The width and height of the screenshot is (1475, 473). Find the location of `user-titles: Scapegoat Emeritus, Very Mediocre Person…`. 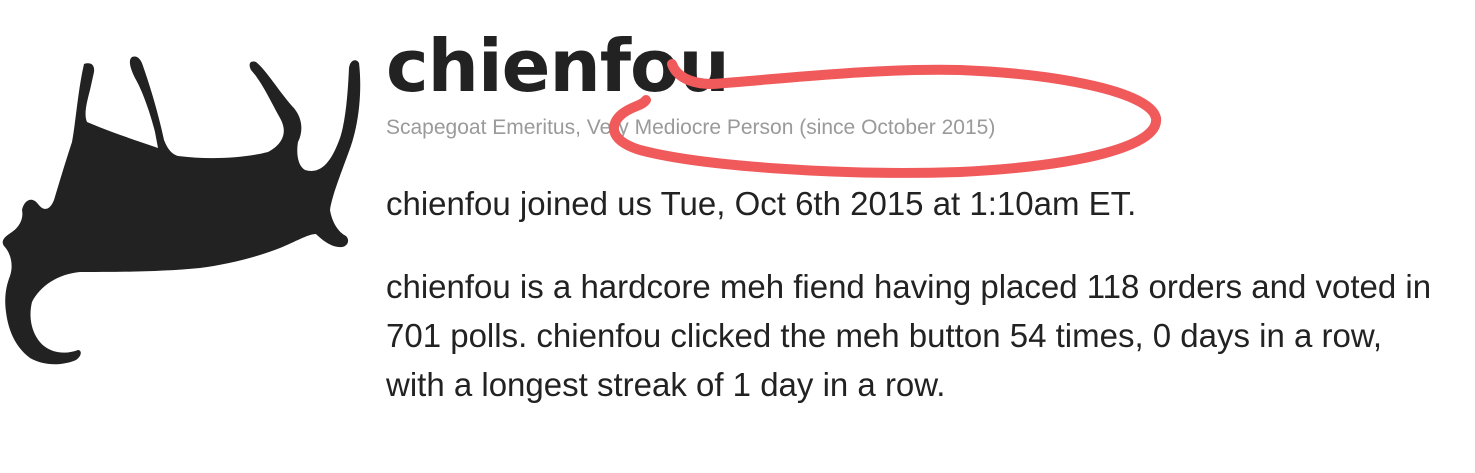

user-titles: Scapegoat Emeritus, Very Mediocre Person… is located at coordinates (916, 128).